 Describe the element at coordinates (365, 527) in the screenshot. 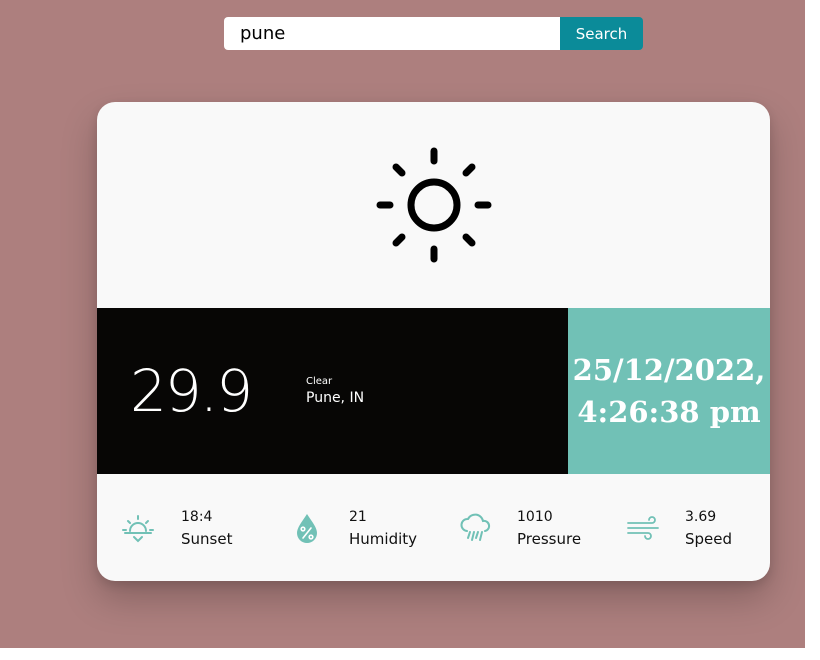

I see `stat-humidity: 21 Humidity` at that location.